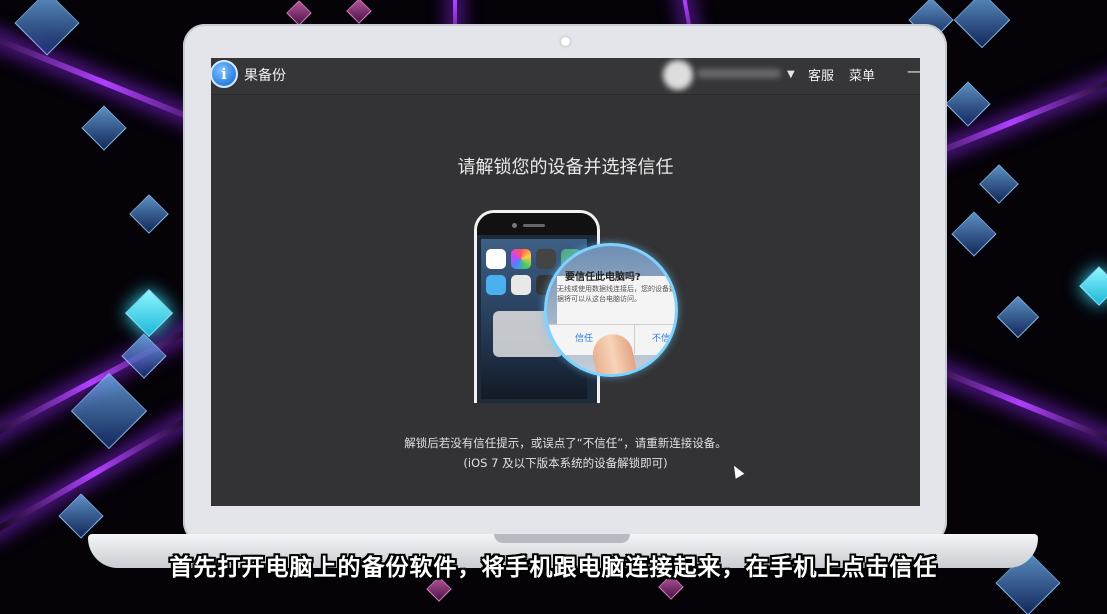 This screenshot has width=1107, height=614. Describe the element at coordinates (791, 74) in the screenshot. I see `chevron-down-icon: ▼` at that location.